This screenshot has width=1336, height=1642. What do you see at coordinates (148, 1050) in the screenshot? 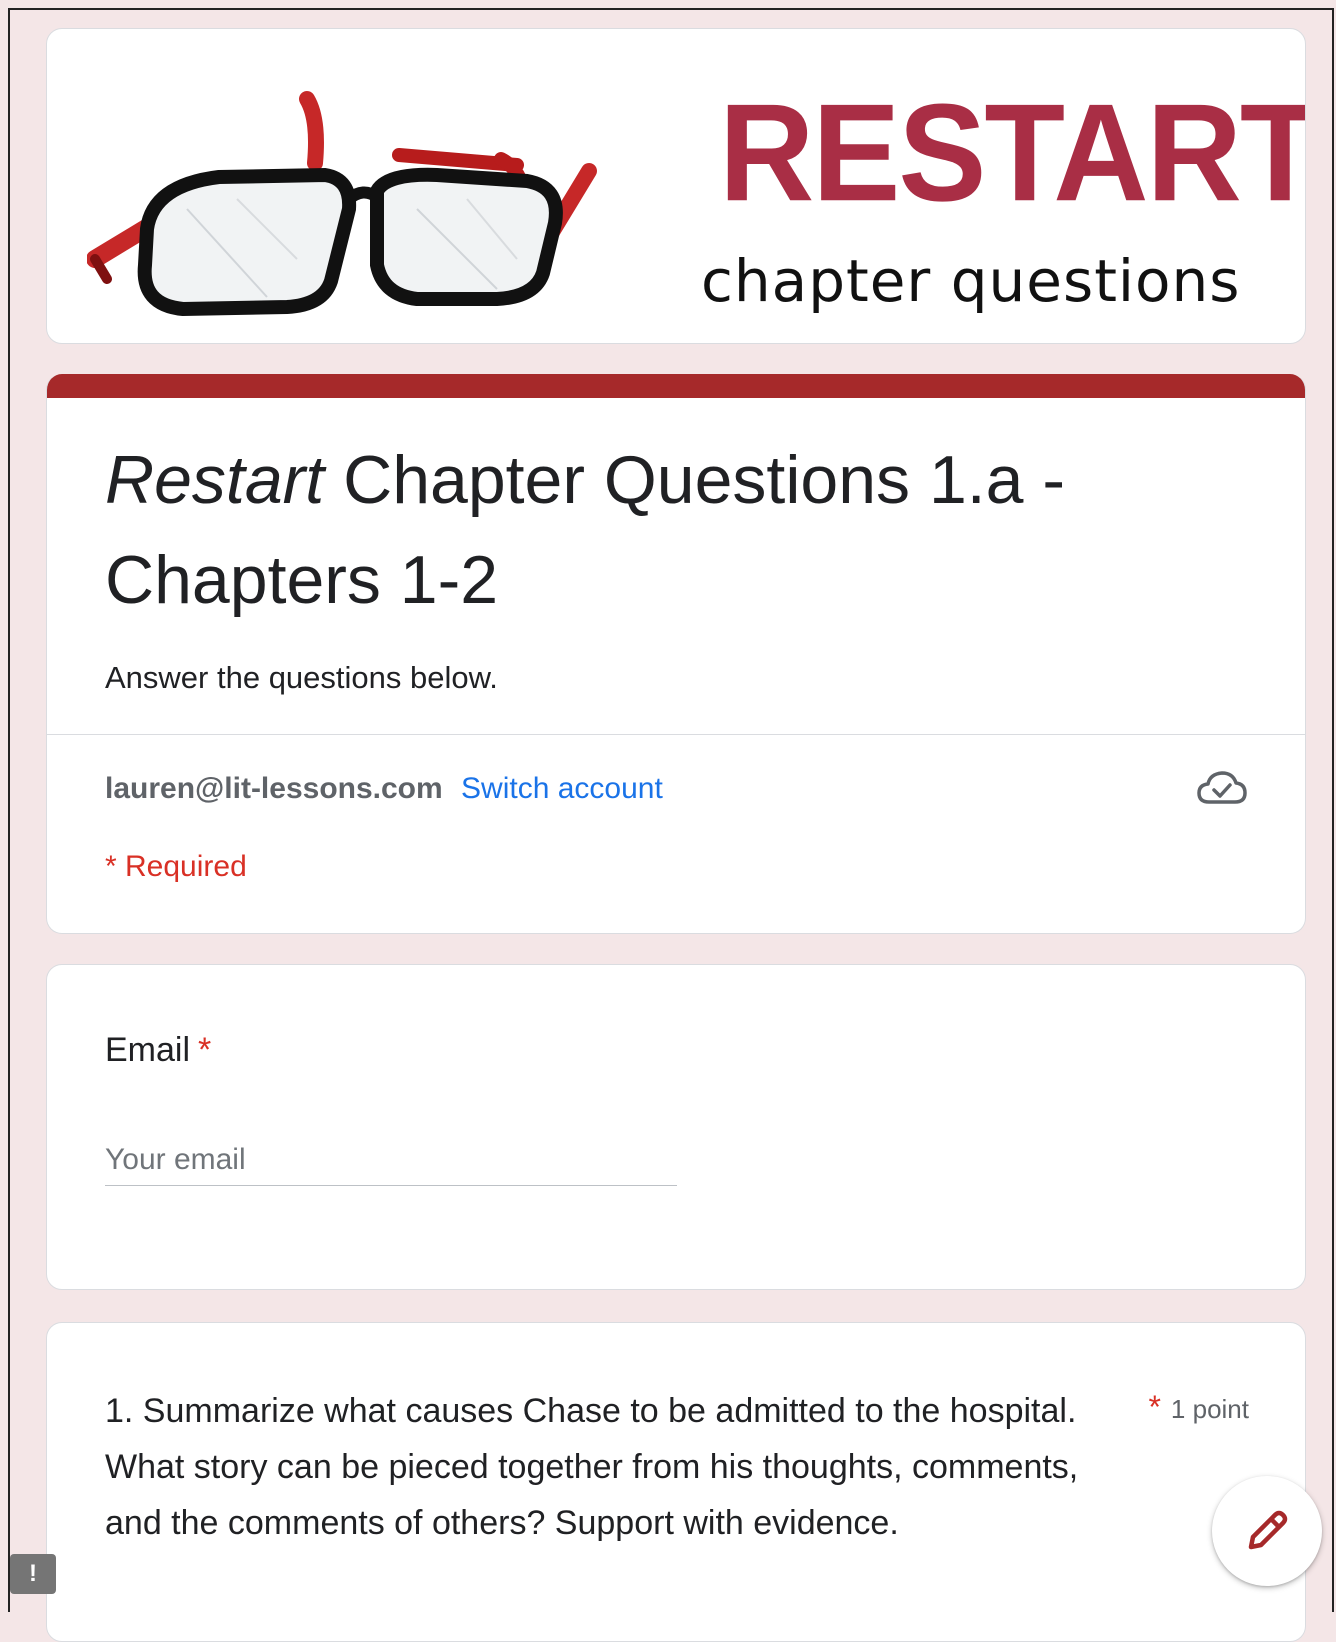
I see `email-label-text: Email` at bounding box center [148, 1050].